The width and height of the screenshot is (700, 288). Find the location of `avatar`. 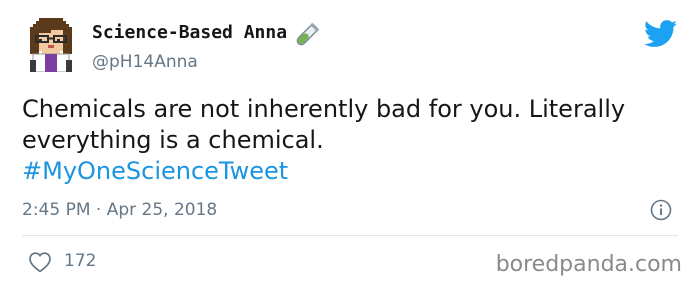

avatar is located at coordinates (51, 45).